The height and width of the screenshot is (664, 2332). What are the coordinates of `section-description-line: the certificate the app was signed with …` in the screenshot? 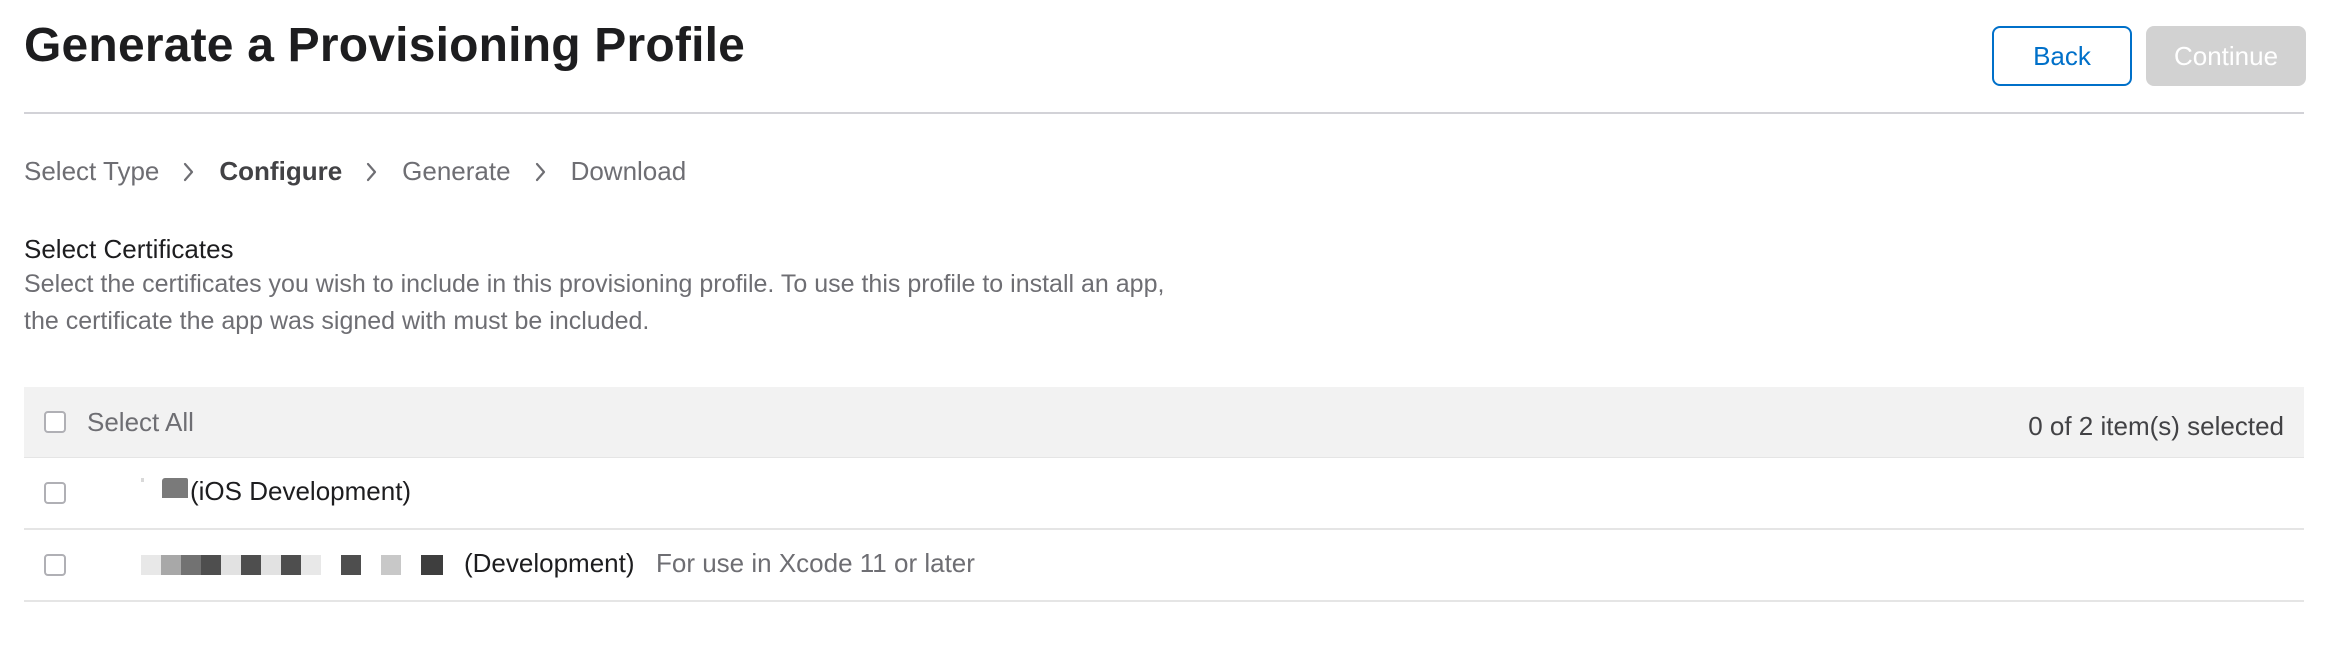 It's located at (337, 321).